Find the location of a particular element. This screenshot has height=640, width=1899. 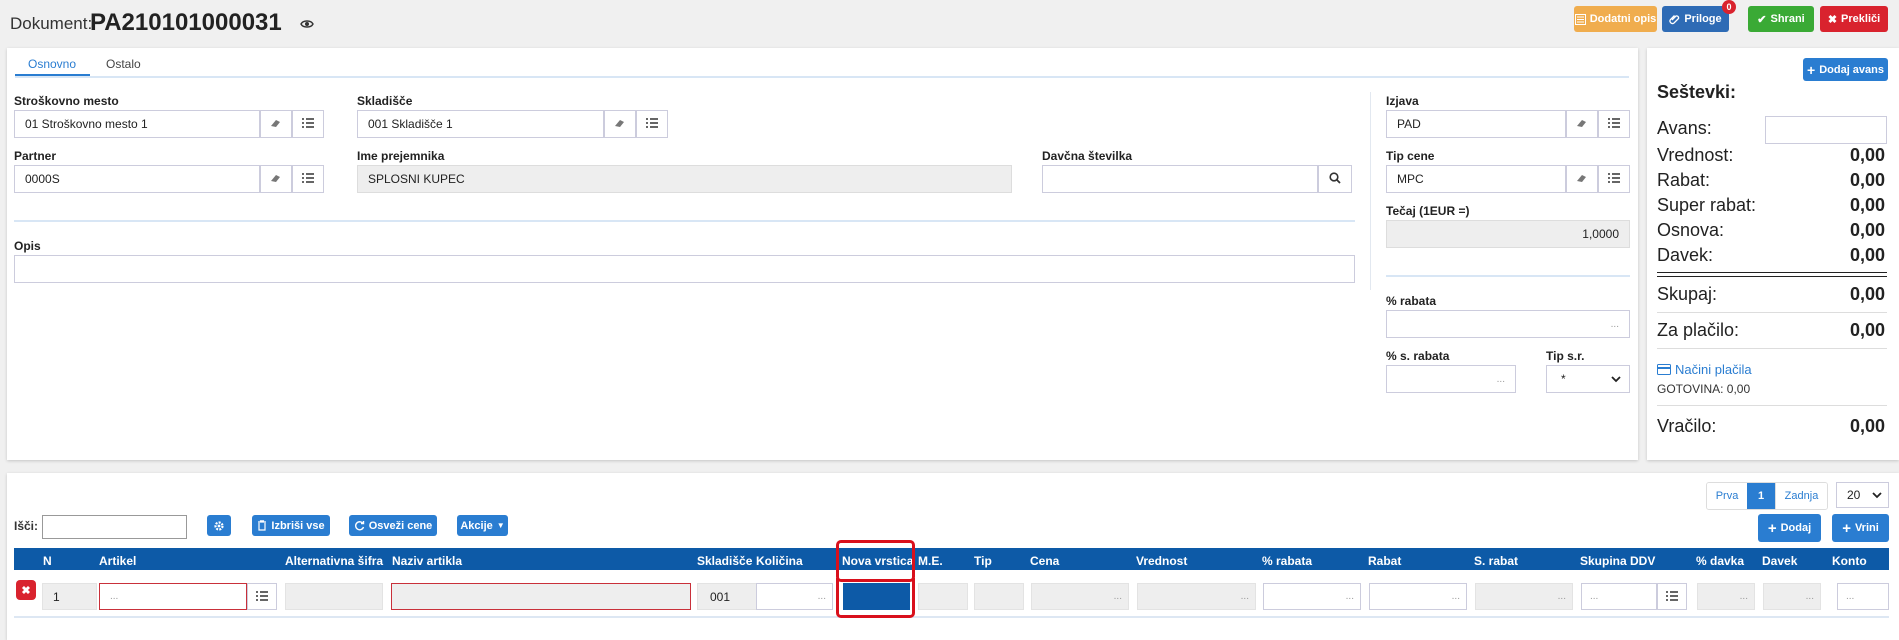

col-me: M.E. is located at coordinates (930, 561).